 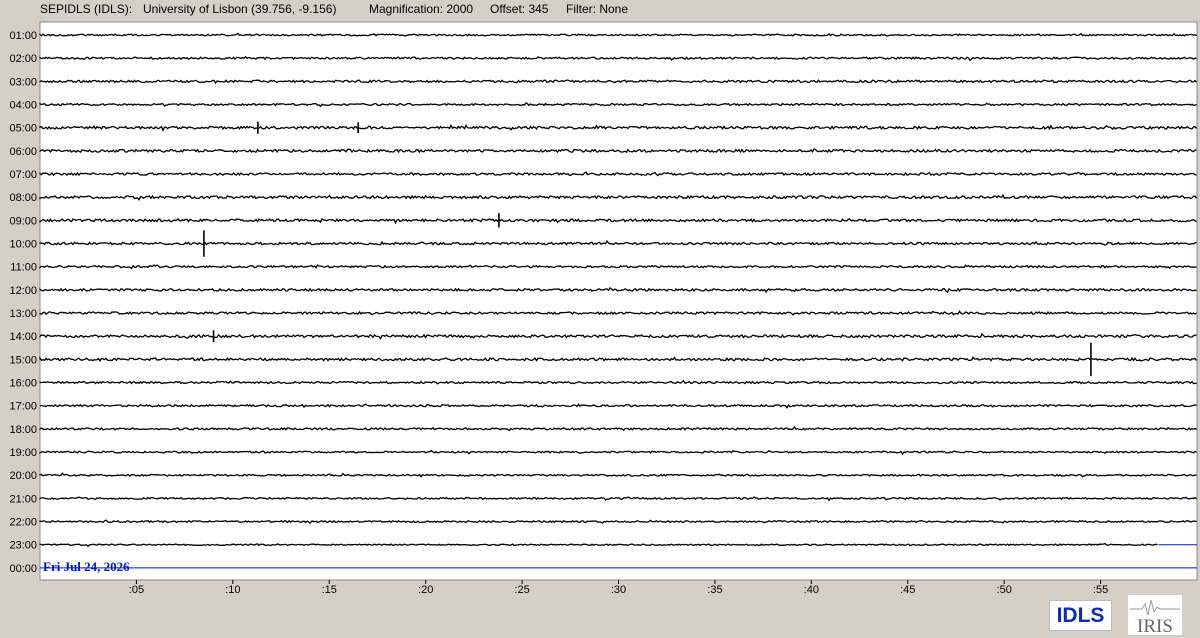 What do you see at coordinates (232, 590) in the screenshot?
I see `minute-tick-label: :10` at bounding box center [232, 590].